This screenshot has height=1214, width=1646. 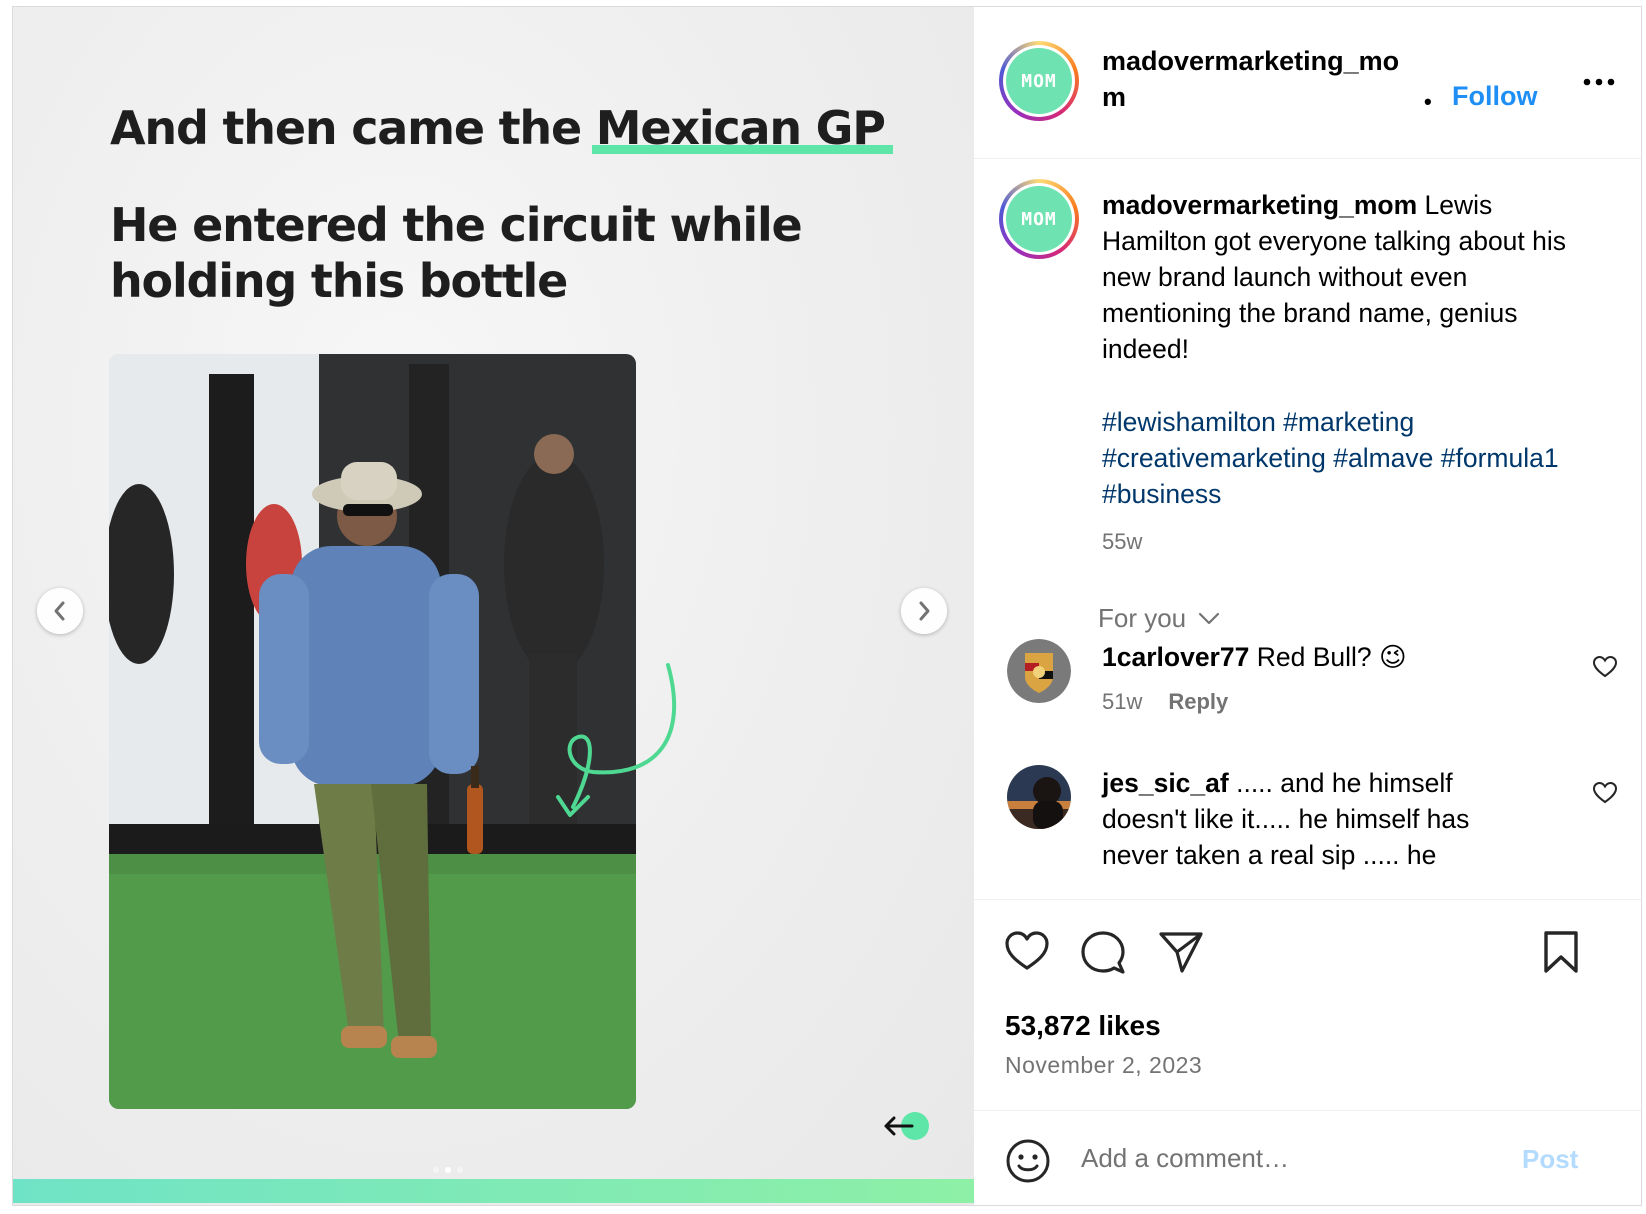 I want to click on comment-text-block: 1carlover77 Red Bull? 😉, so click(x=1312, y=657).